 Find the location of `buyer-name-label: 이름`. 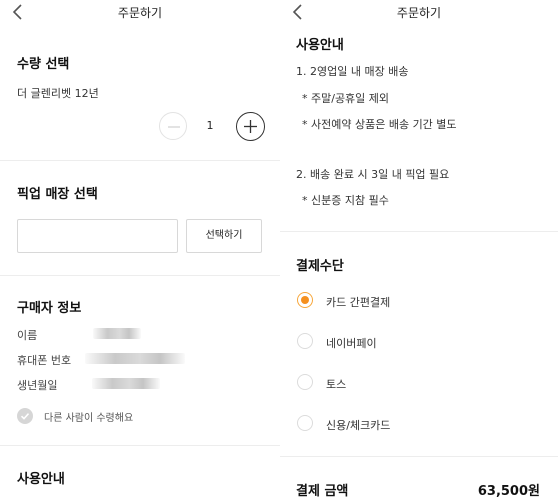

buyer-name-label: 이름 is located at coordinates (27, 335).